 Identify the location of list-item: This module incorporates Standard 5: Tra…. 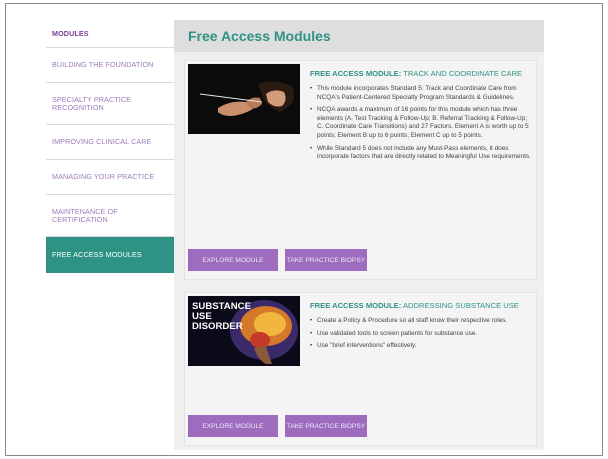
(421, 93).